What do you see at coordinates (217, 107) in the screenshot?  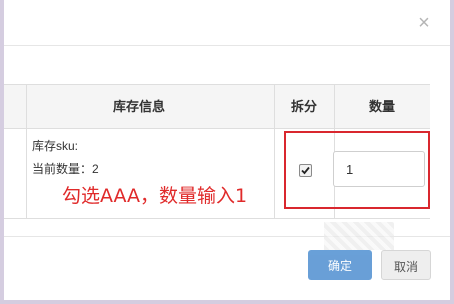 I see `table-header: 库存信息 拆分 数量` at bounding box center [217, 107].